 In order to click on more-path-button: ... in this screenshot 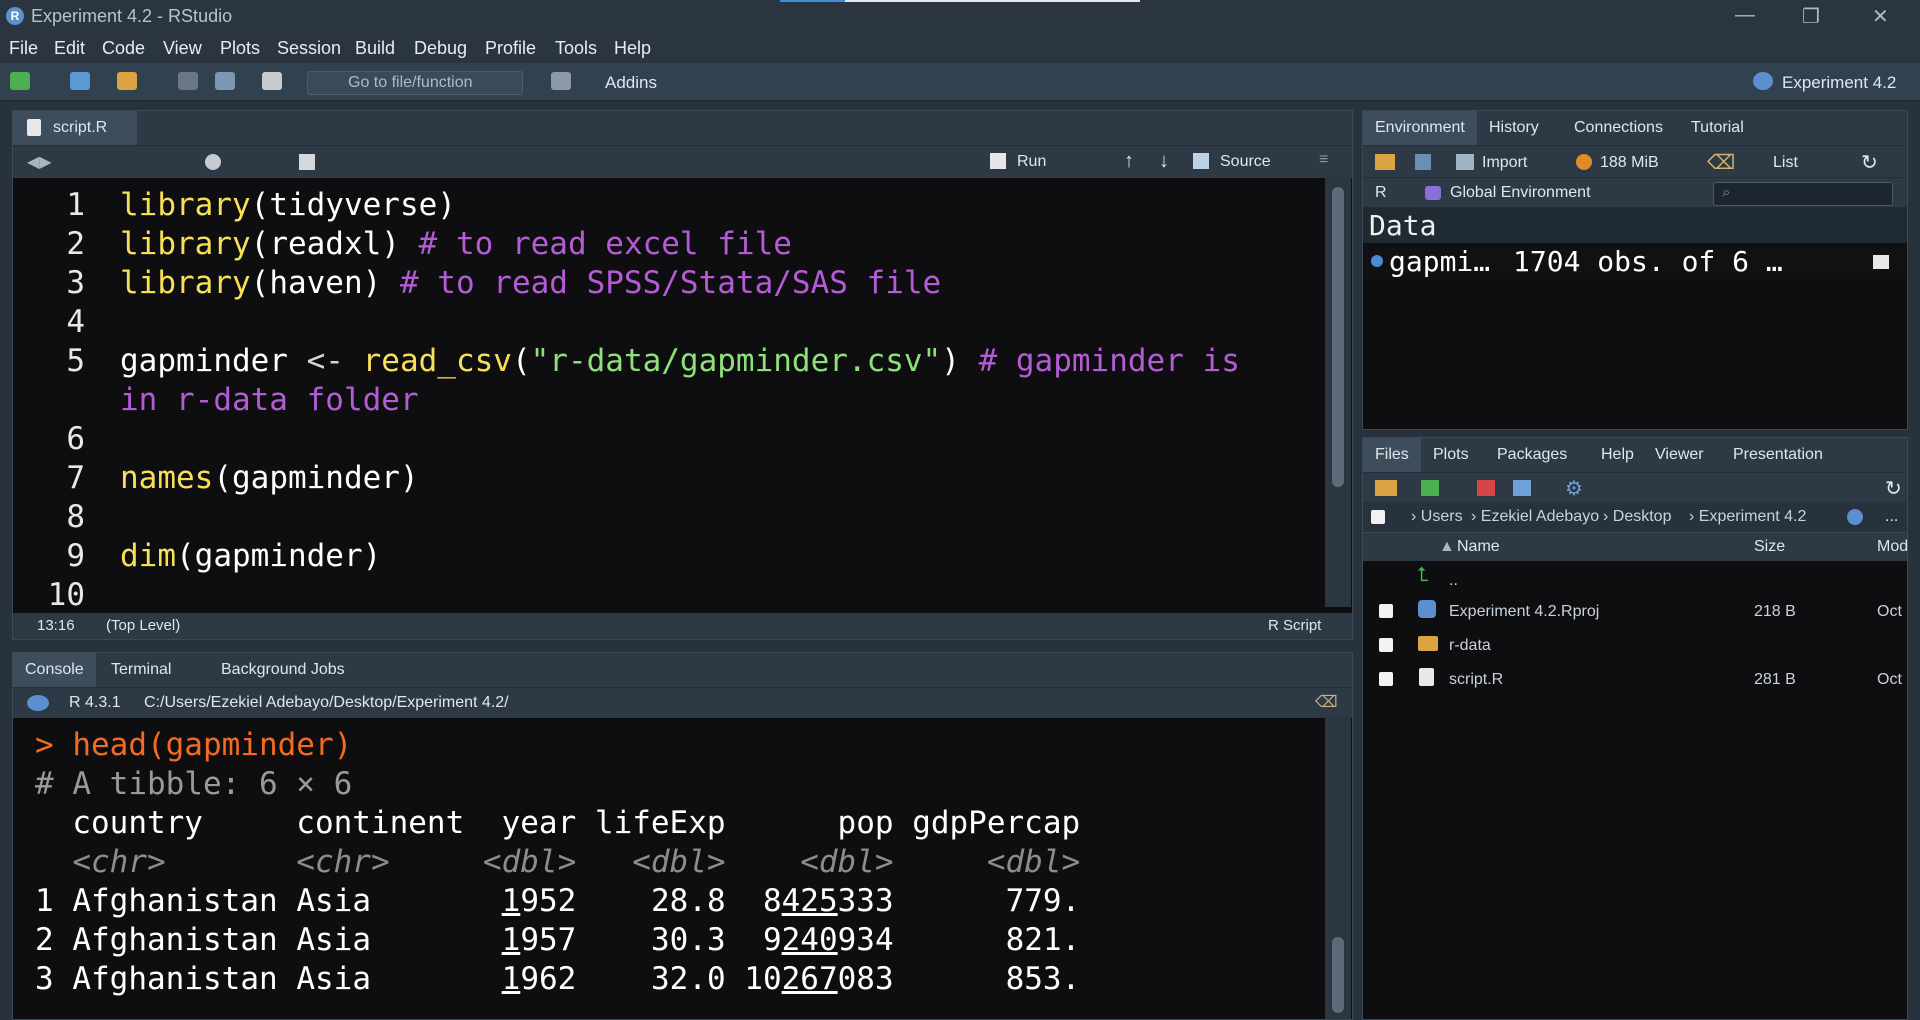, I will do `click(1891, 517)`.